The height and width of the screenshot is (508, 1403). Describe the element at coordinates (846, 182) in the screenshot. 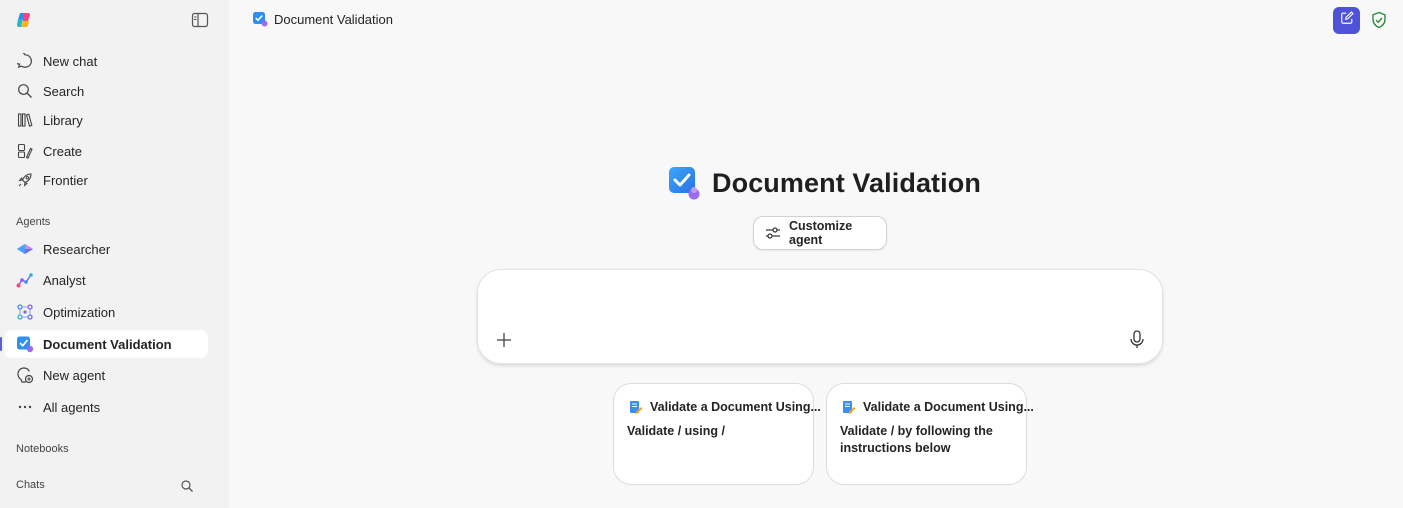

I see `agent-name: Document Validation` at that location.